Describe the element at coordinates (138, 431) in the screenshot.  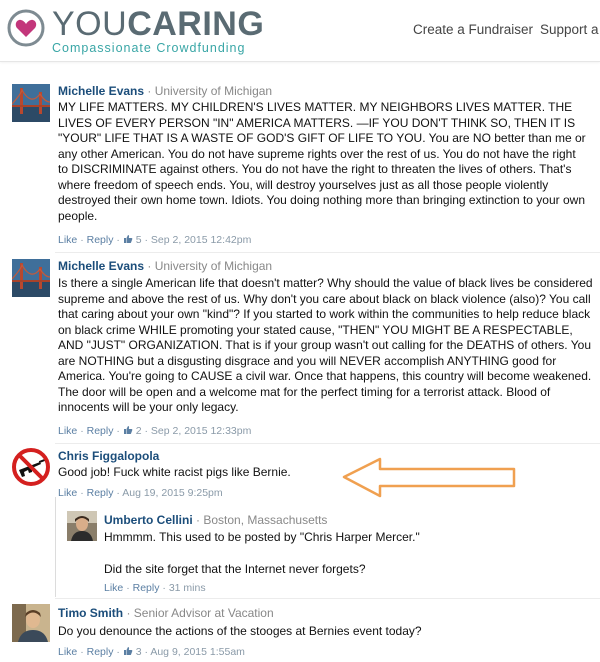
I see `like-count: 2` at that location.